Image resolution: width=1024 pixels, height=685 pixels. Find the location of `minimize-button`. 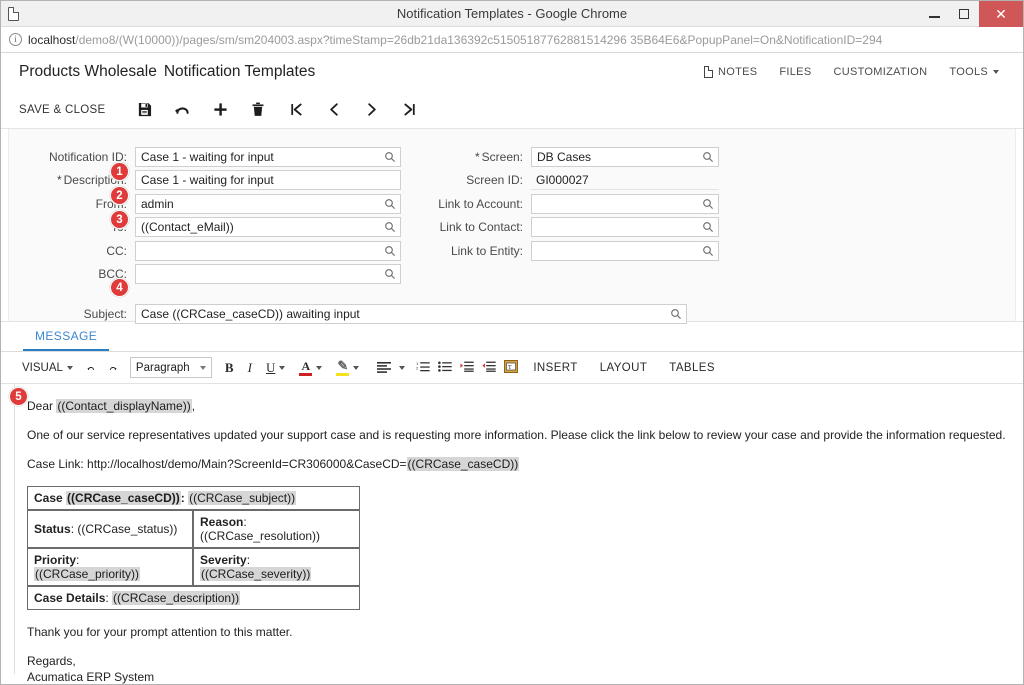

minimize-button is located at coordinates (934, 14).